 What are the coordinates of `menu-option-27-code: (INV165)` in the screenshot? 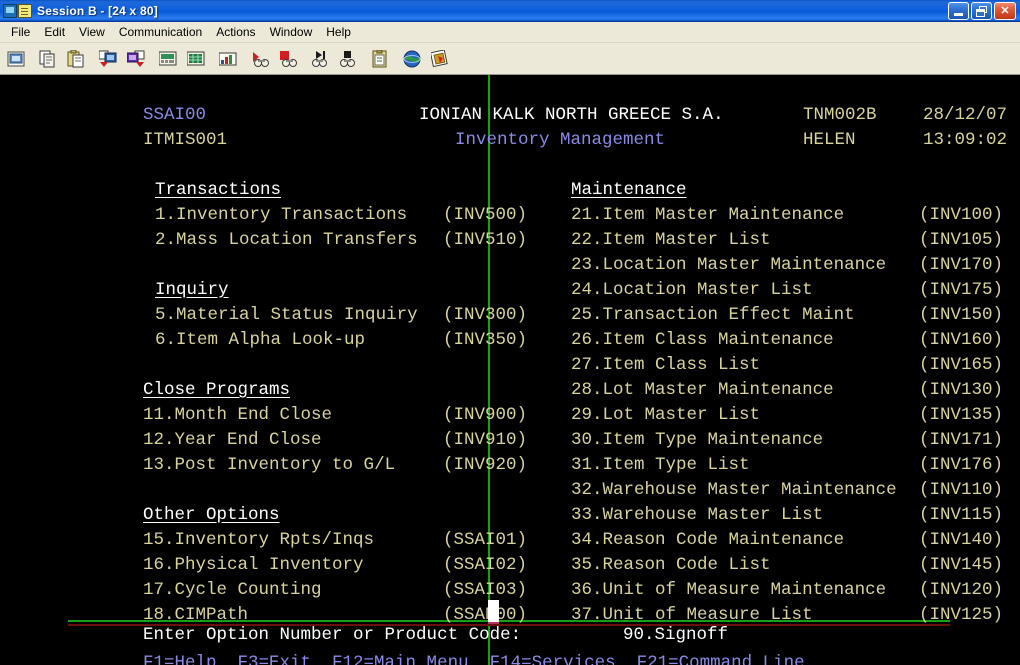 It's located at (961, 365).